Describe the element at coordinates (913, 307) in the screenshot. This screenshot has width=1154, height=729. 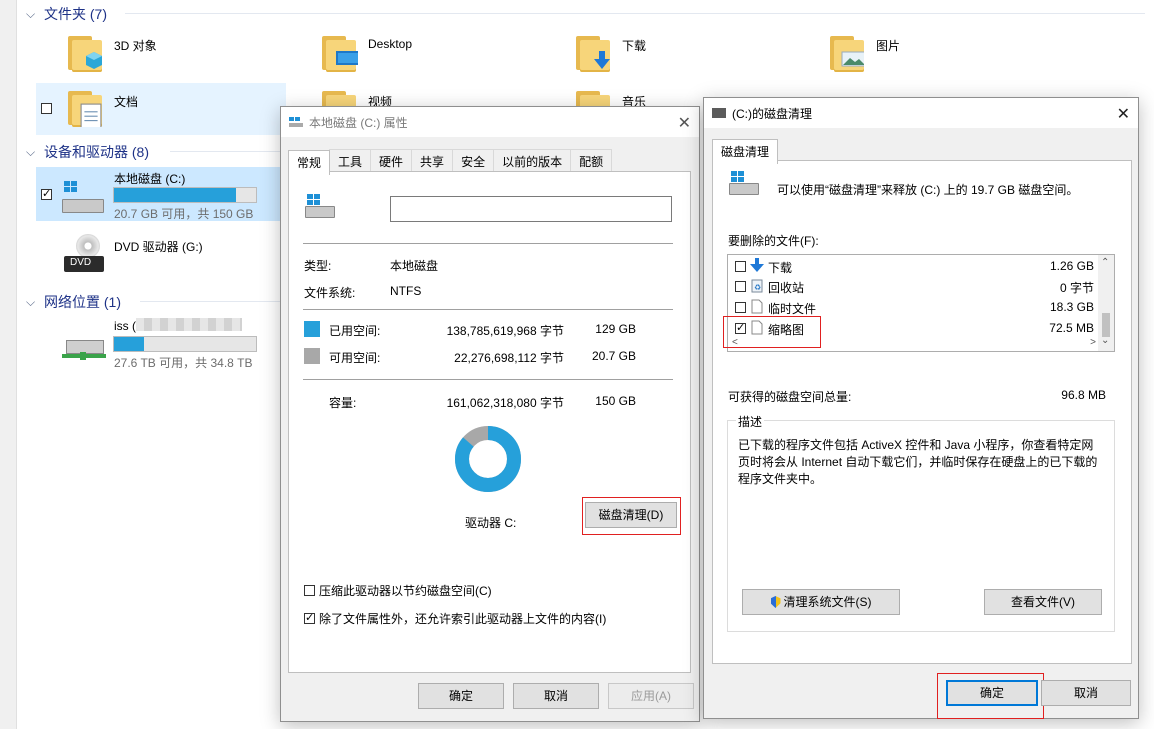
I see `file-row-temp-files: 临时文件 18.3 GB` at that location.